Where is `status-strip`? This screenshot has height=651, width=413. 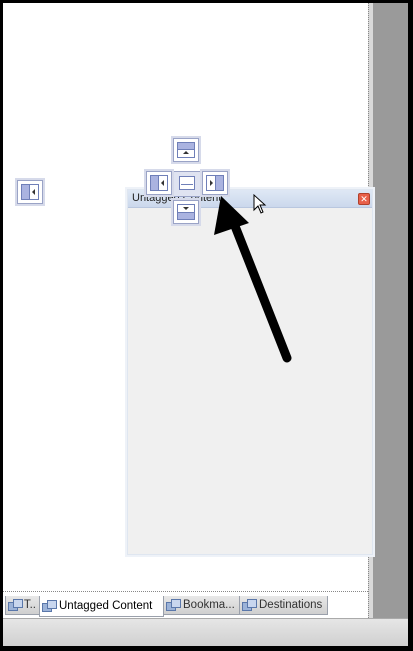
status-strip is located at coordinates (205, 632).